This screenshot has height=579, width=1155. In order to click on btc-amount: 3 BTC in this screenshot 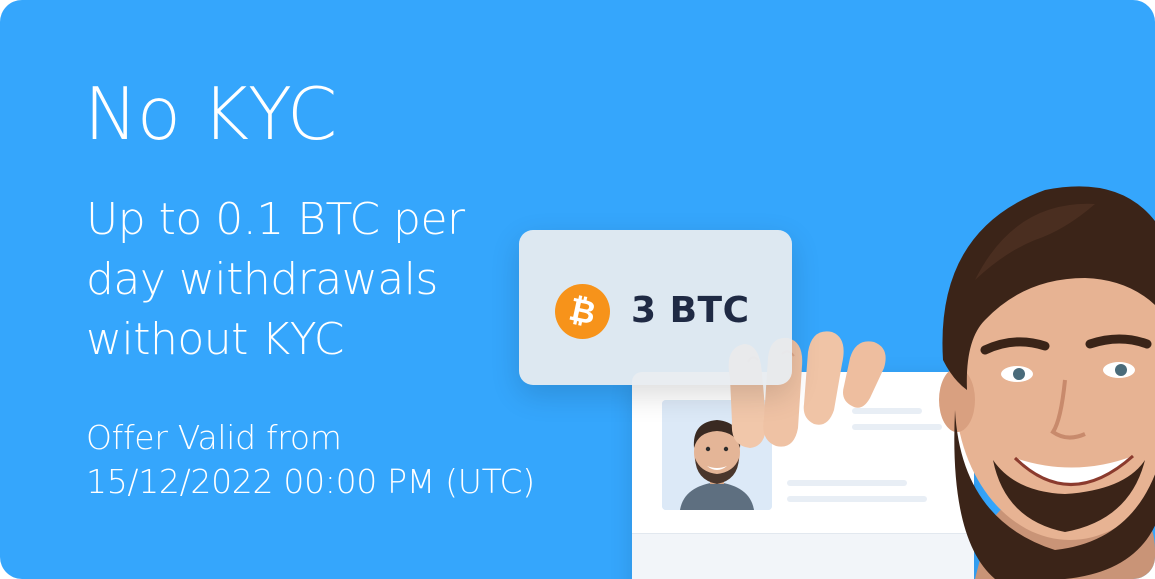, I will do `click(690, 310)`.